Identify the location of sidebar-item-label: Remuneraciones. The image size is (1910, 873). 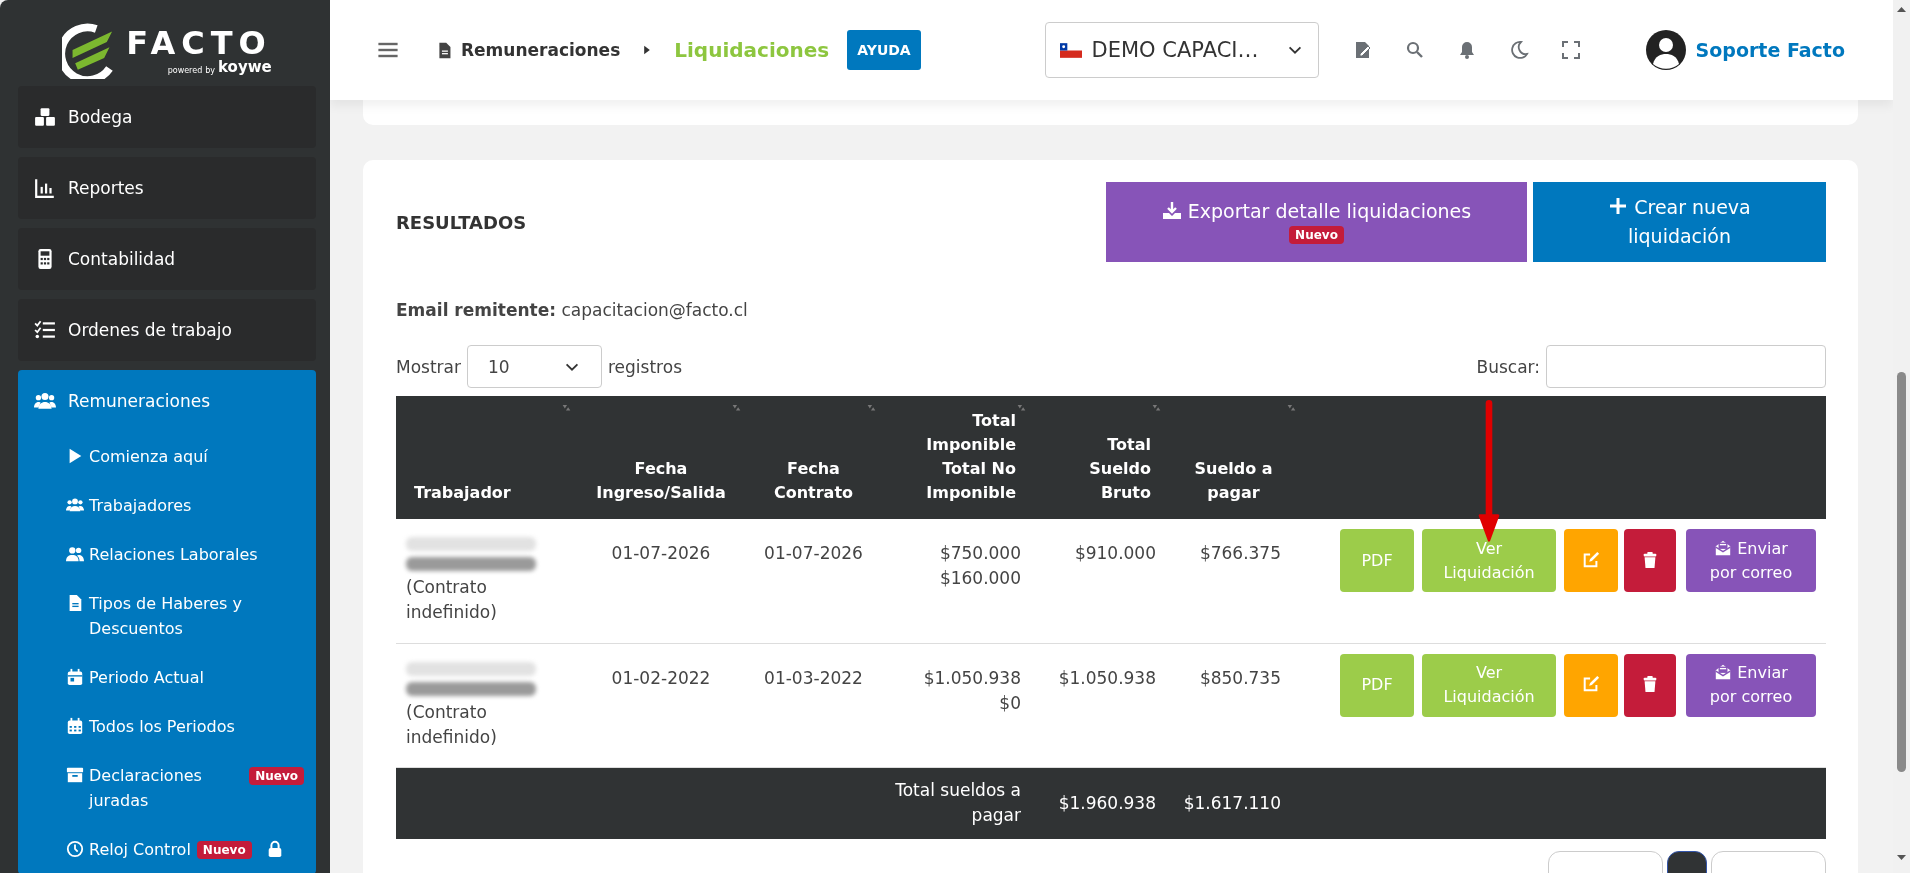
(139, 401).